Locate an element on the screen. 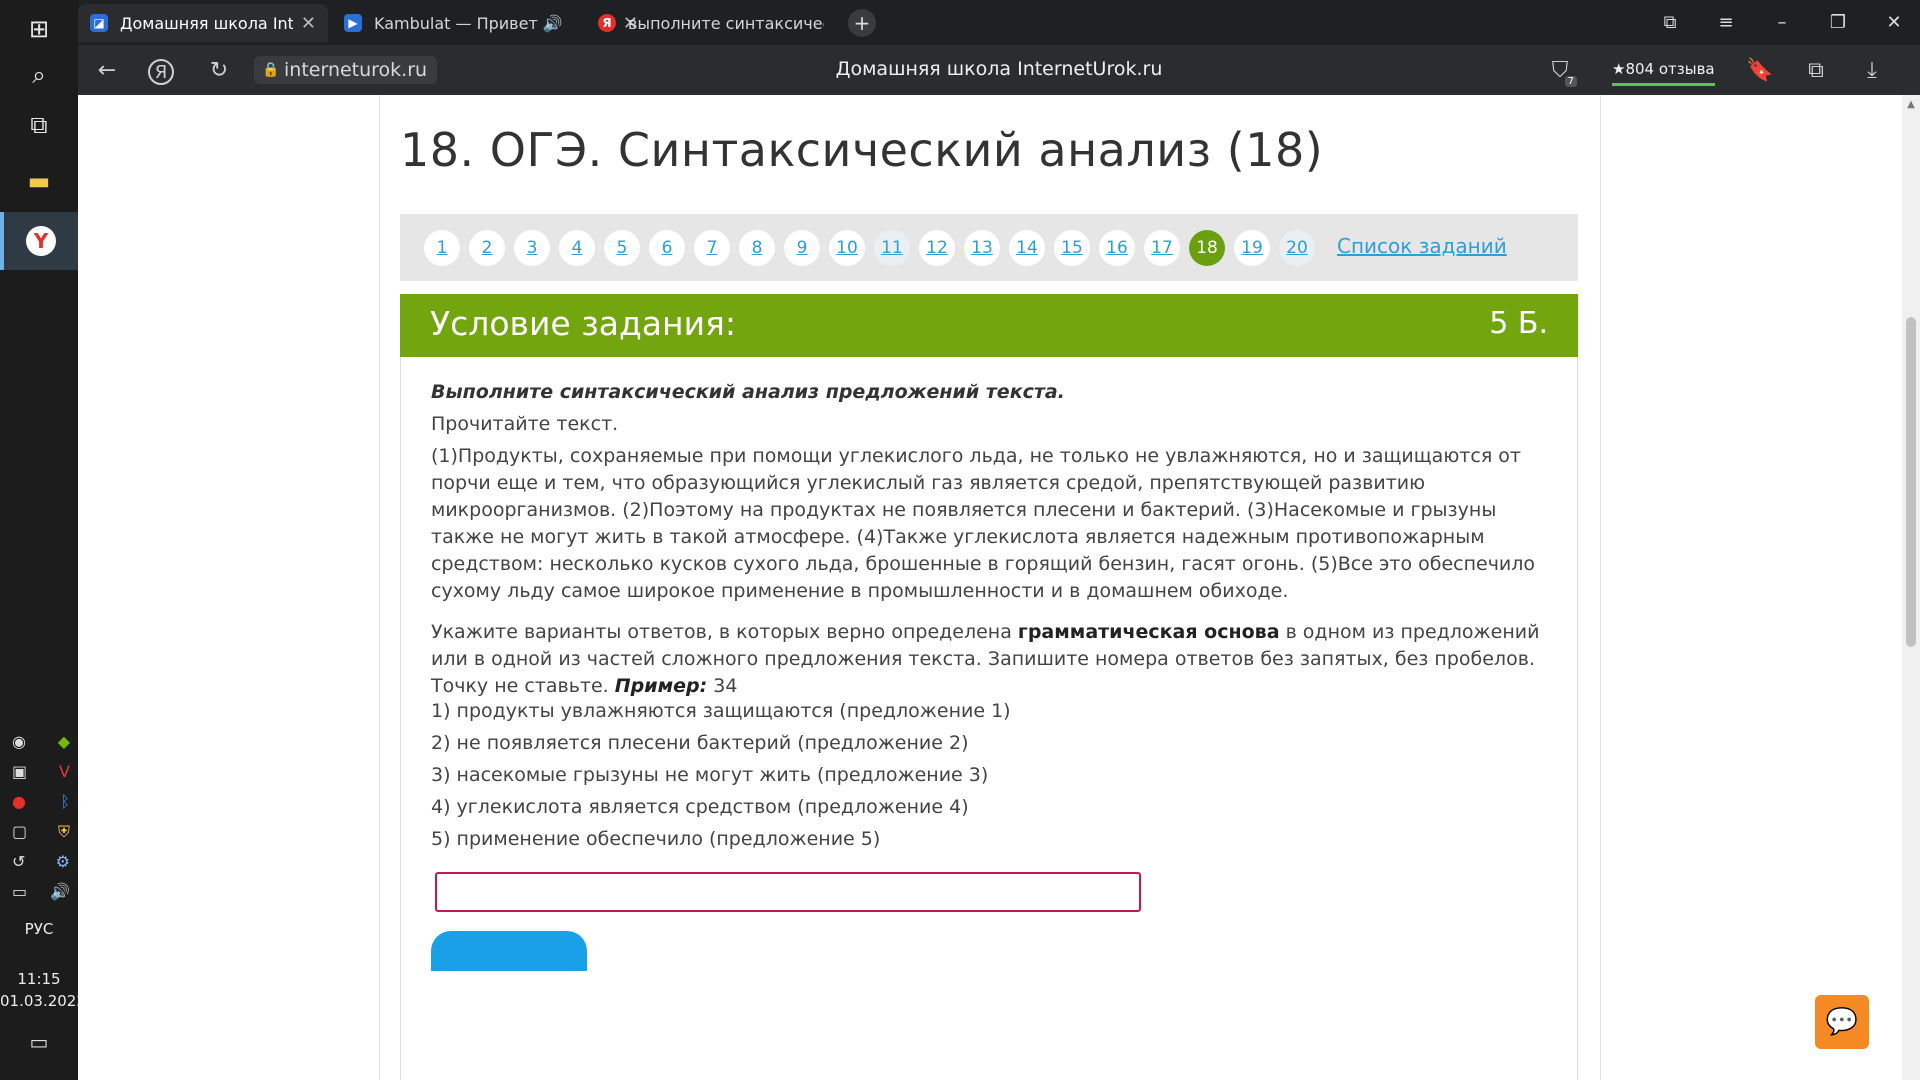 The height and width of the screenshot is (1080, 1920). reviews-badge: ★804 отзыва is located at coordinates (1663, 70).